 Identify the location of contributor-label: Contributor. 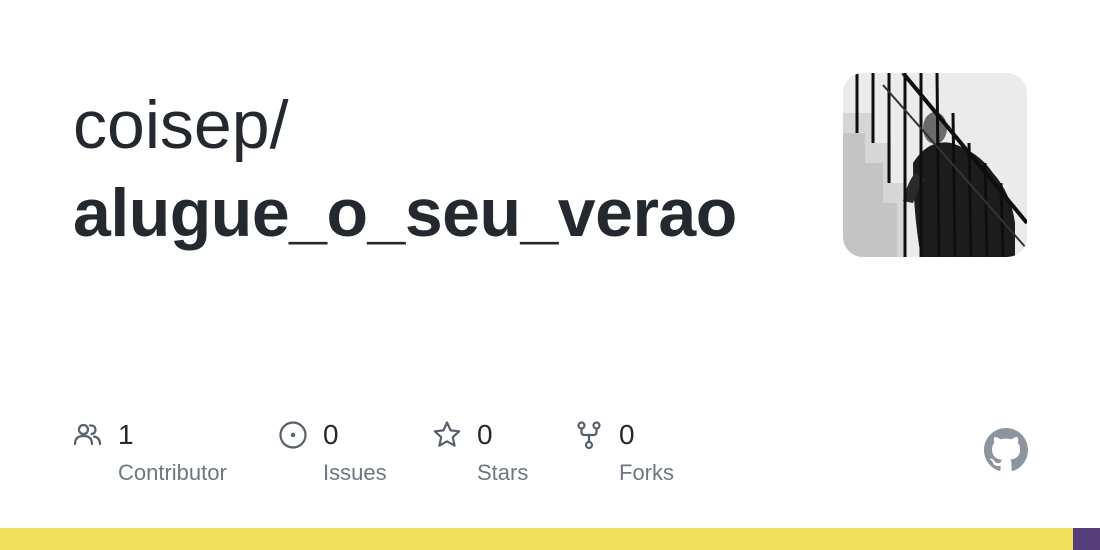
(172, 472).